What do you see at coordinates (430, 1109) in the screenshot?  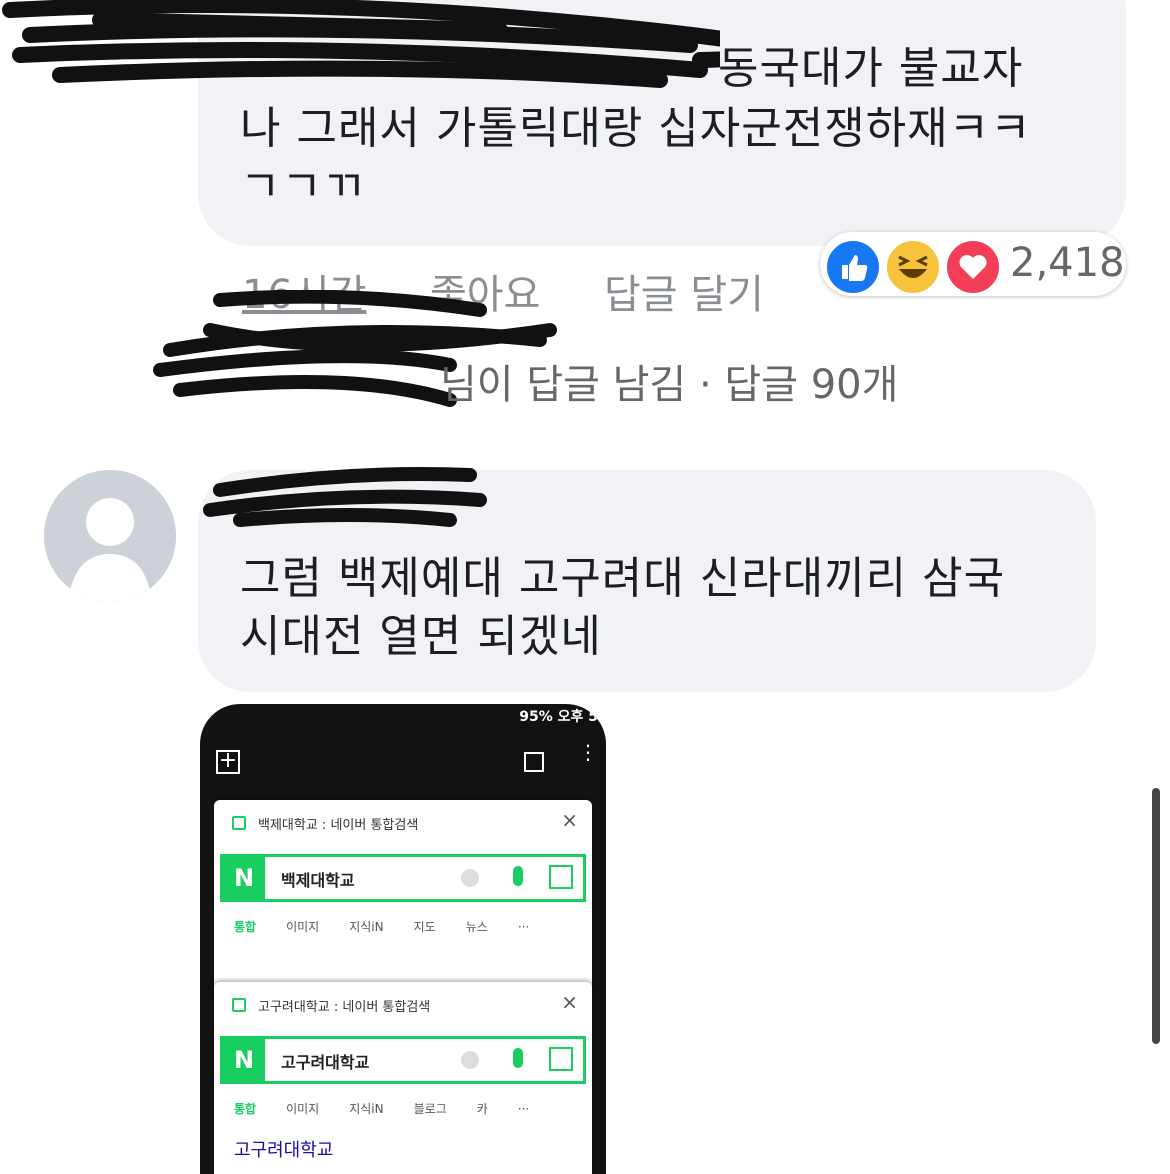 I see `tab-2-3: 블로그` at bounding box center [430, 1109].